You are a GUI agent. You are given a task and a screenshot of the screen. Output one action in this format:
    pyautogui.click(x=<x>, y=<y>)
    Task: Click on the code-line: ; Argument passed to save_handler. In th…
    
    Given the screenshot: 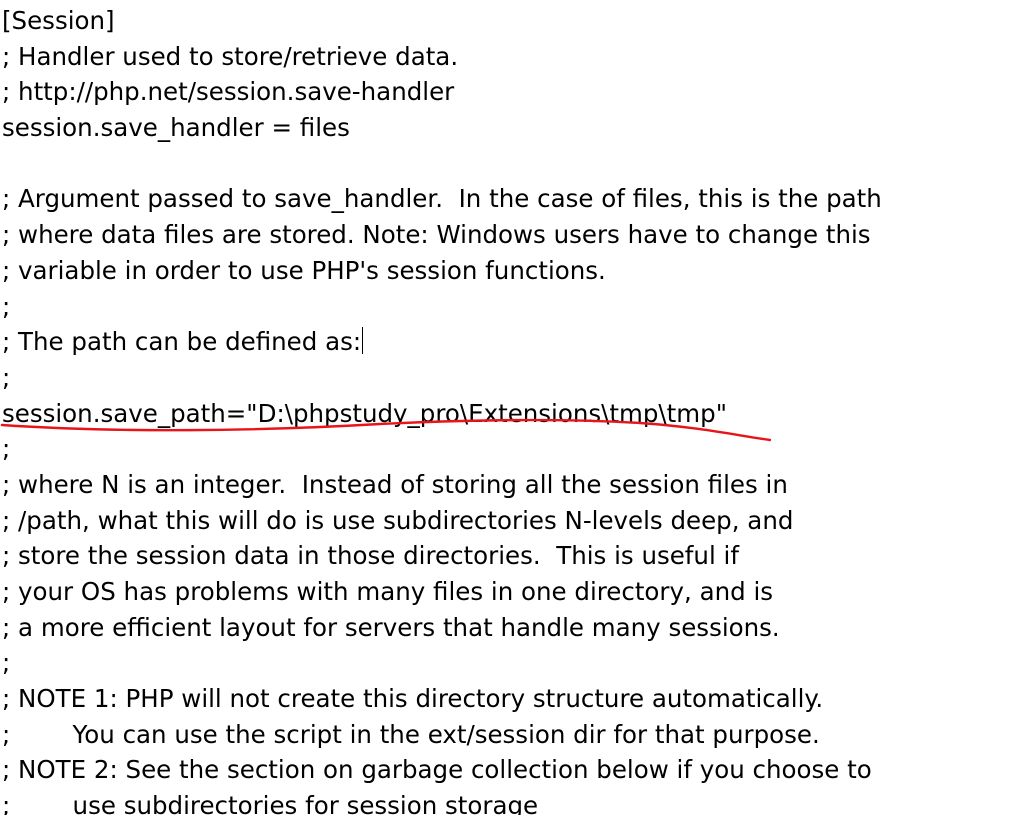 What is the action you would take?
    pyautogui.click(x=442, y=199)
    